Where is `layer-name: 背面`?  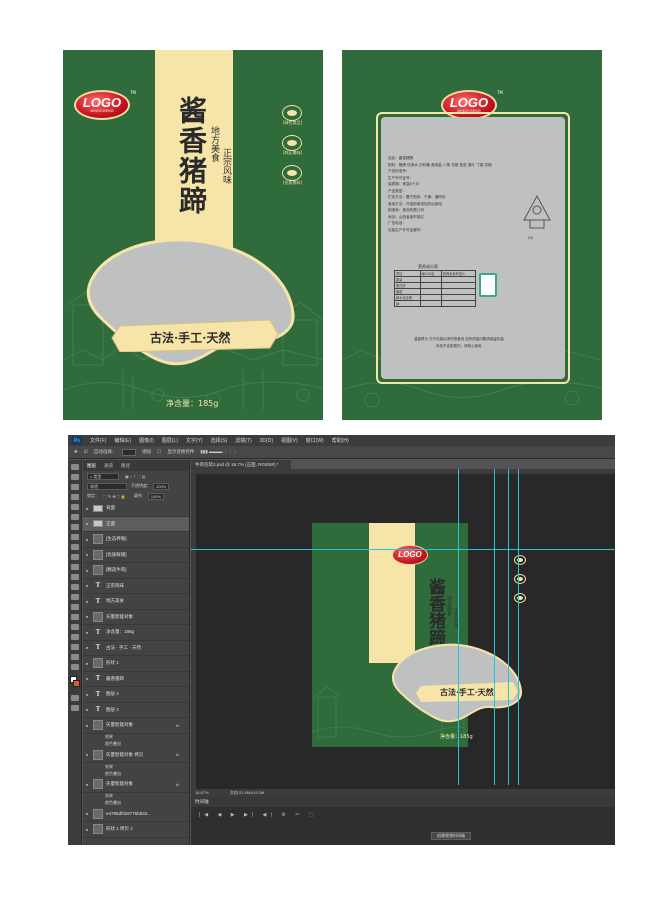
layer-name: 背面 is located at coordinates (141, 508).